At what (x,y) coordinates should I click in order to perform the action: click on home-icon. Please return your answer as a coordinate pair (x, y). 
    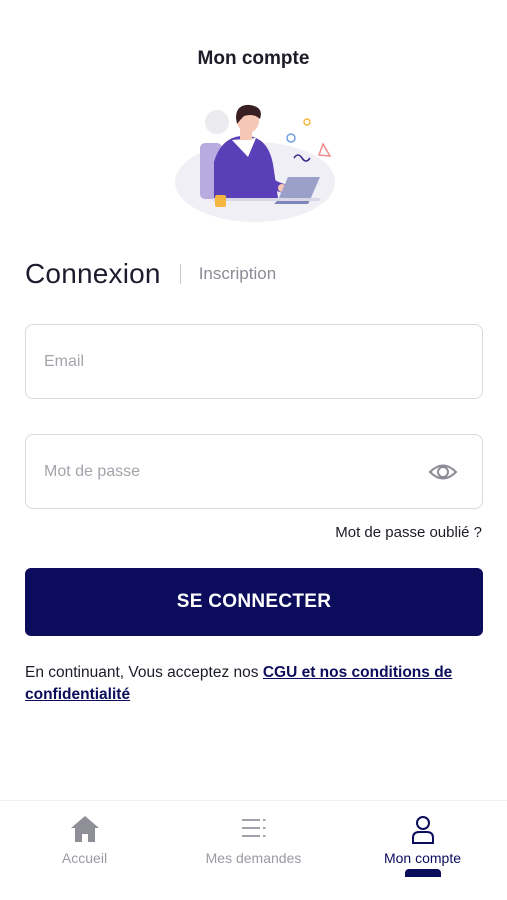
    Looking at the image, I should click on (84, 829).